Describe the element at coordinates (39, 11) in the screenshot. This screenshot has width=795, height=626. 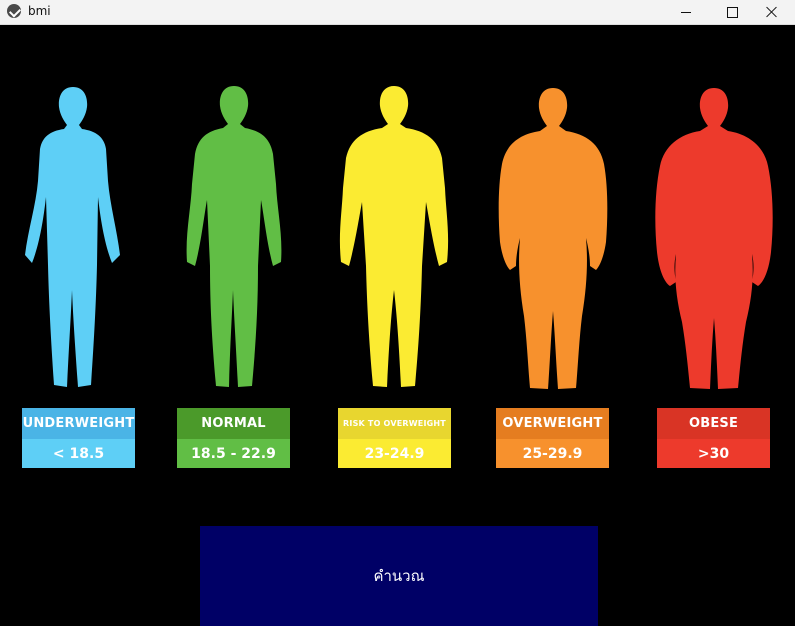
I see `window-title: bmi` at that location.